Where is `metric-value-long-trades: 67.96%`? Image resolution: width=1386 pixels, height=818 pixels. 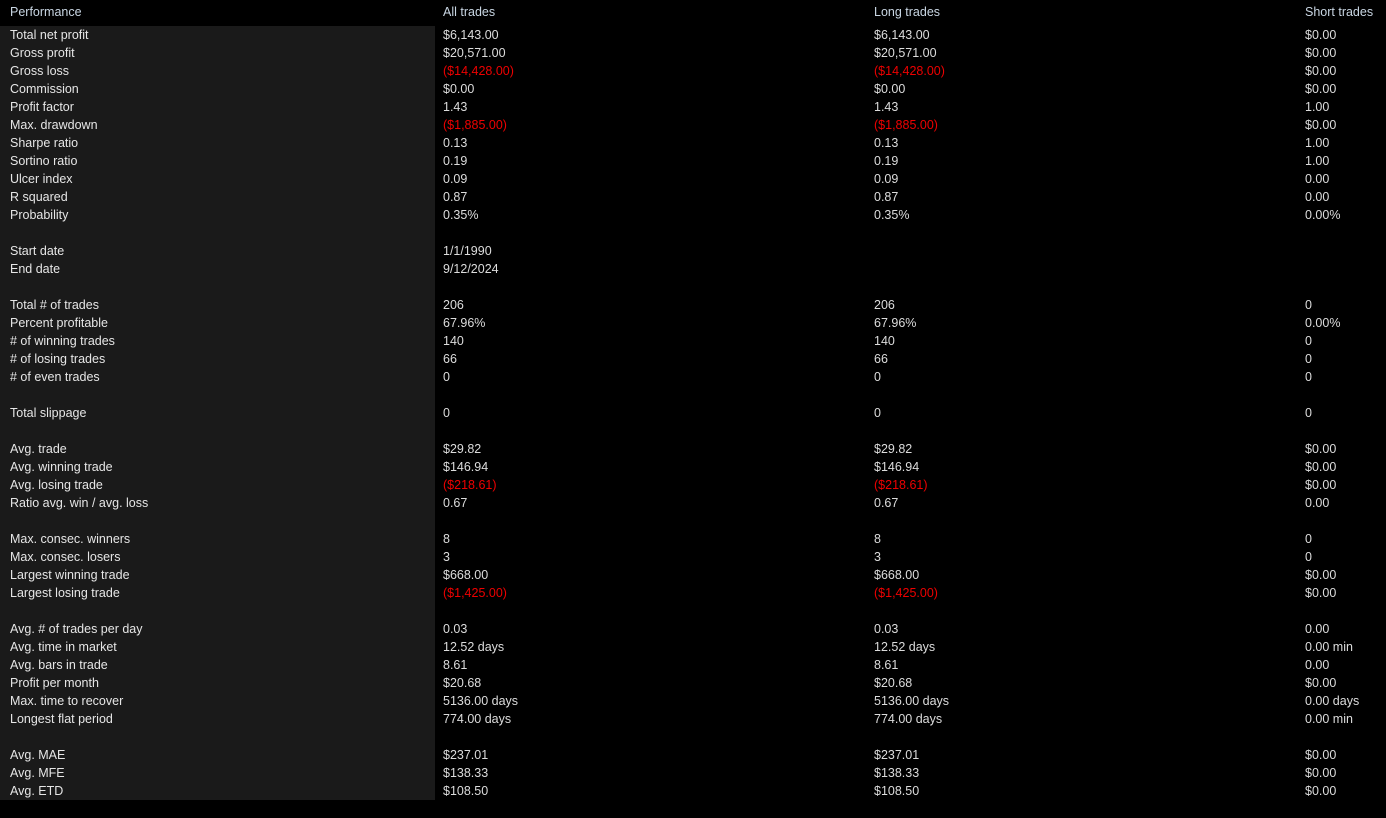 metric-value-long-trades: 67.96% is located at coordinates (895, 323).